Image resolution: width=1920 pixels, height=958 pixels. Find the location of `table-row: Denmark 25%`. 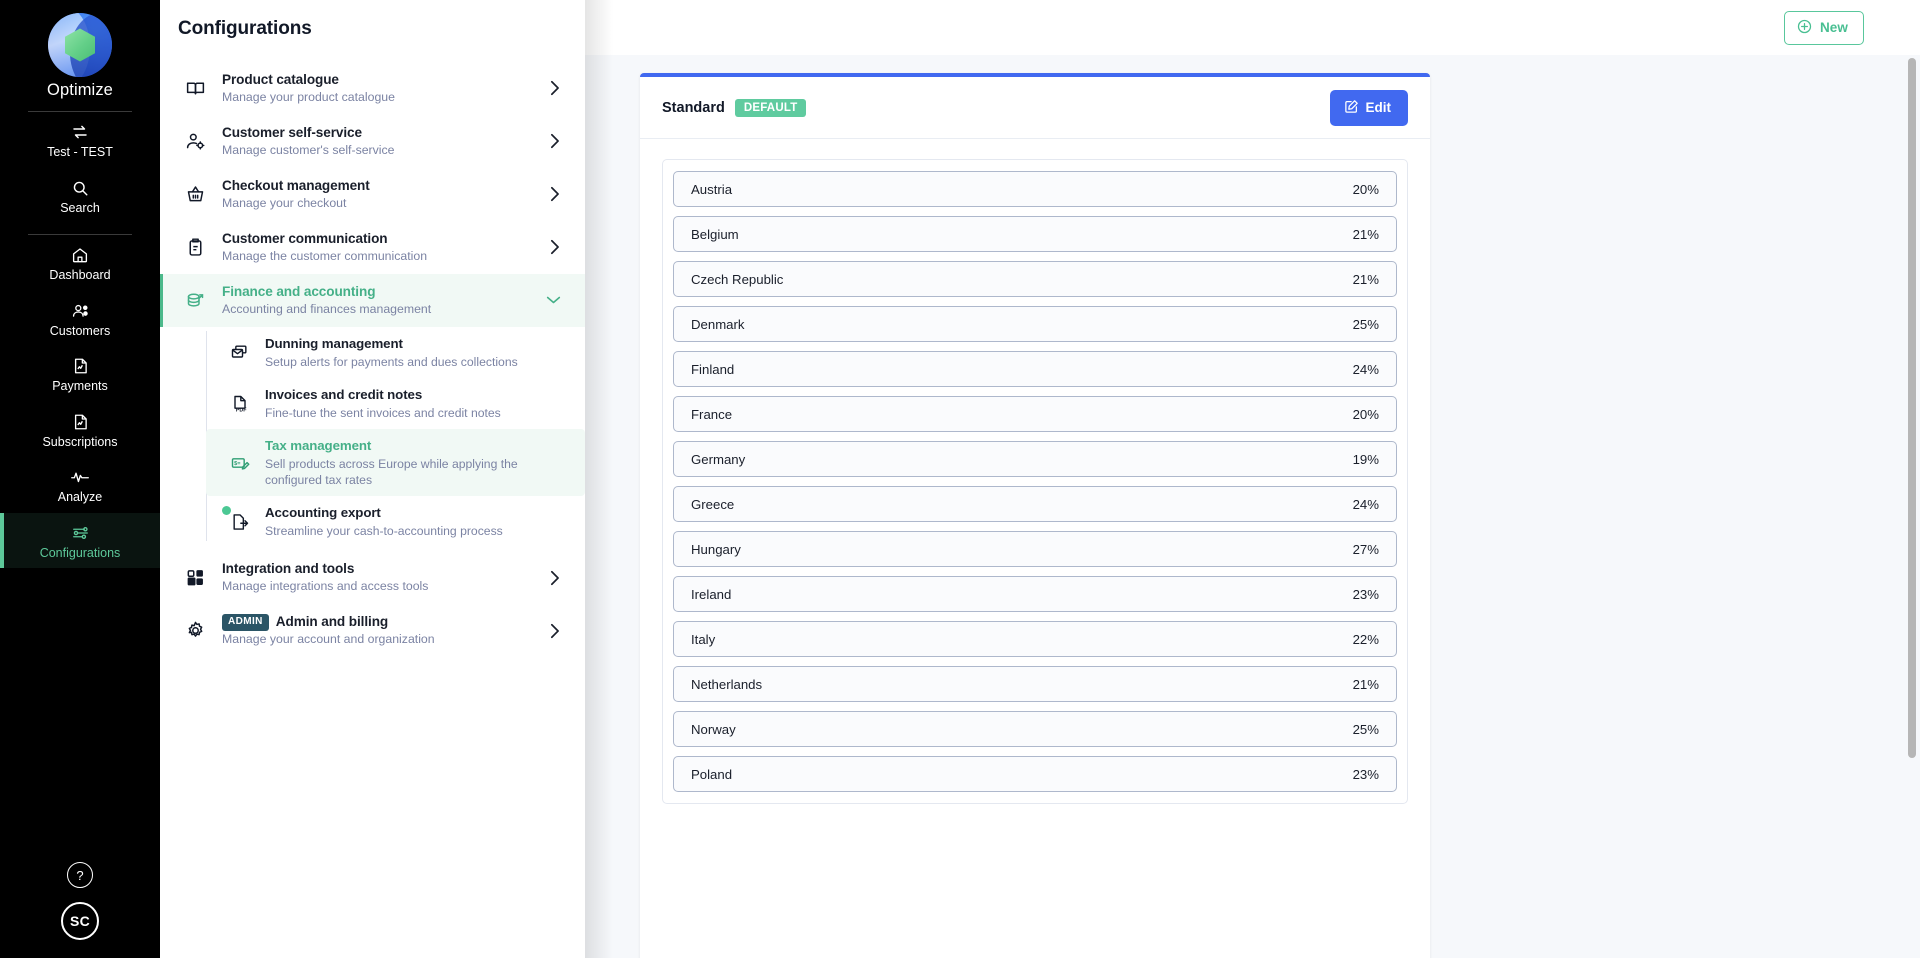

table-row: Denmark 25% is located at coordinates (1035, 324).